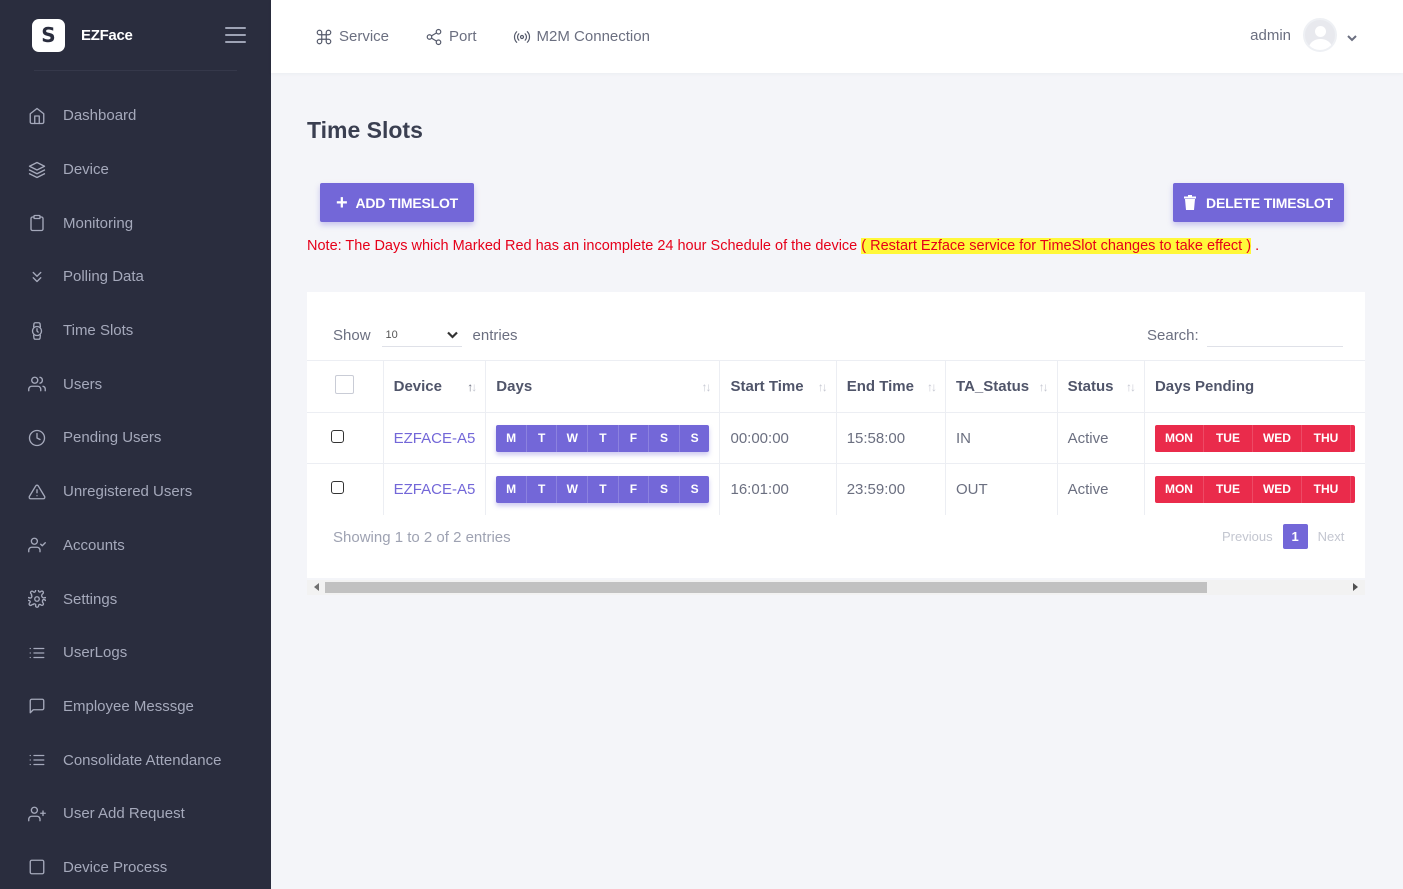 This screenshot has height=889, width=1403. I want to click on add-timeslot-label: ADD TIMESLOT, so click(407, 202).